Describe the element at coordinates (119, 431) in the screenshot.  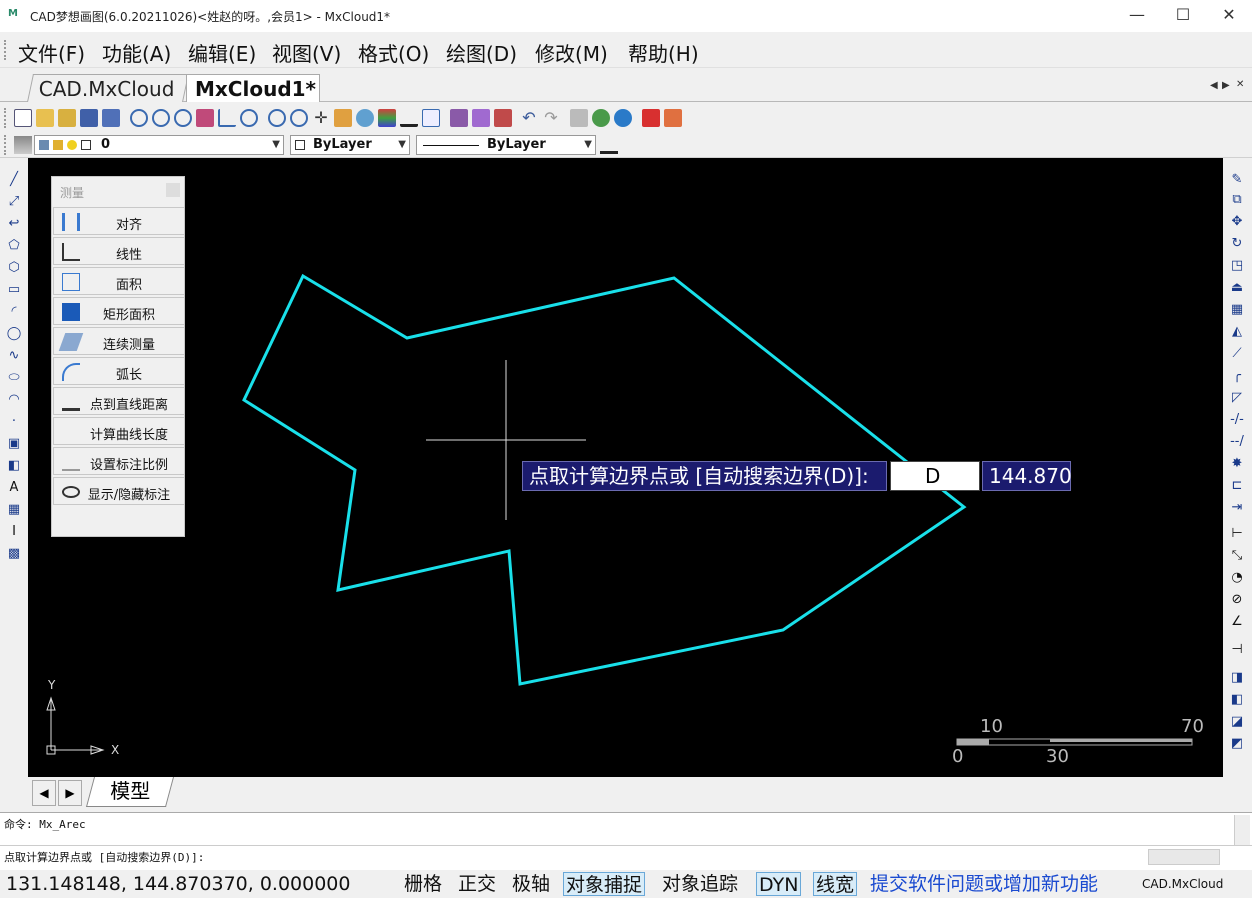
I see `measure-curve-length-button: 计算曲线长度` at that location.